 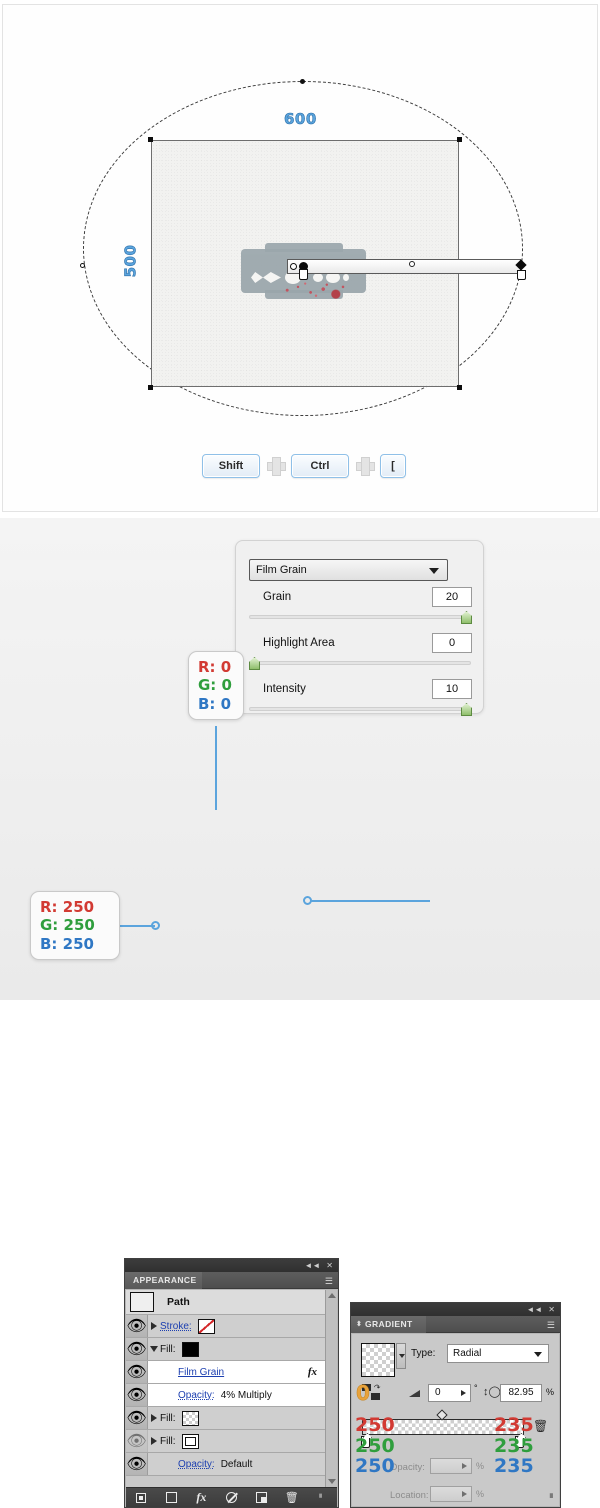 I want to click on appearance-row-film-grain-effect: 👁 Film Grain fx, so click(x=225, y=1372).